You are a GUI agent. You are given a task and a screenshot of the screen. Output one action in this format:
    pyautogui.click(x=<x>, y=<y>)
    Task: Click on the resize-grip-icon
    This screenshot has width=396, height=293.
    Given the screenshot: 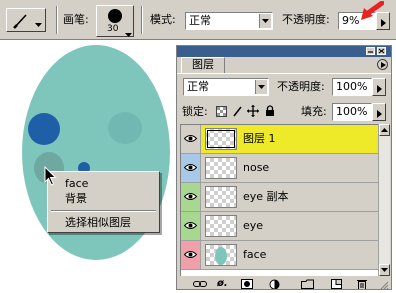 What is the action you would take?
    pyautogui.click(x=384, y=284)
    